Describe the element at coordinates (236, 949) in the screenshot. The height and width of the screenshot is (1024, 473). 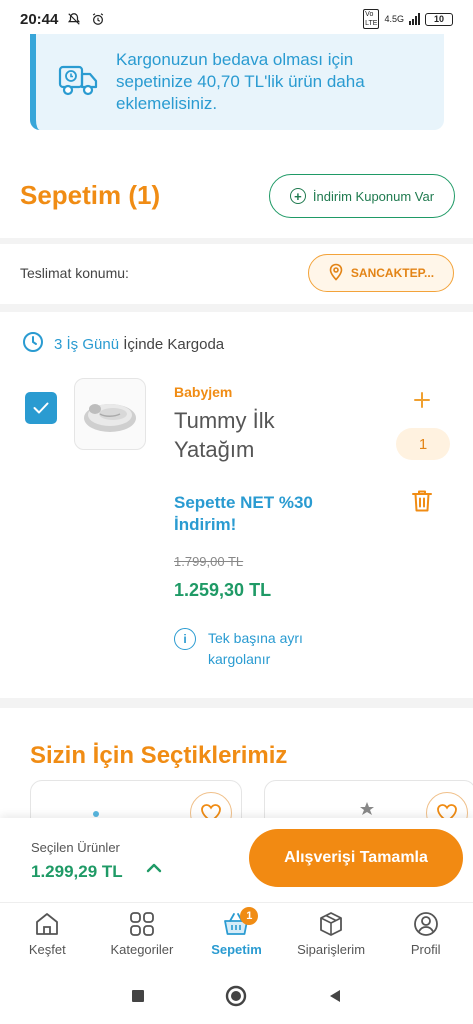
I see `tab-label: Sepetim` at that location.